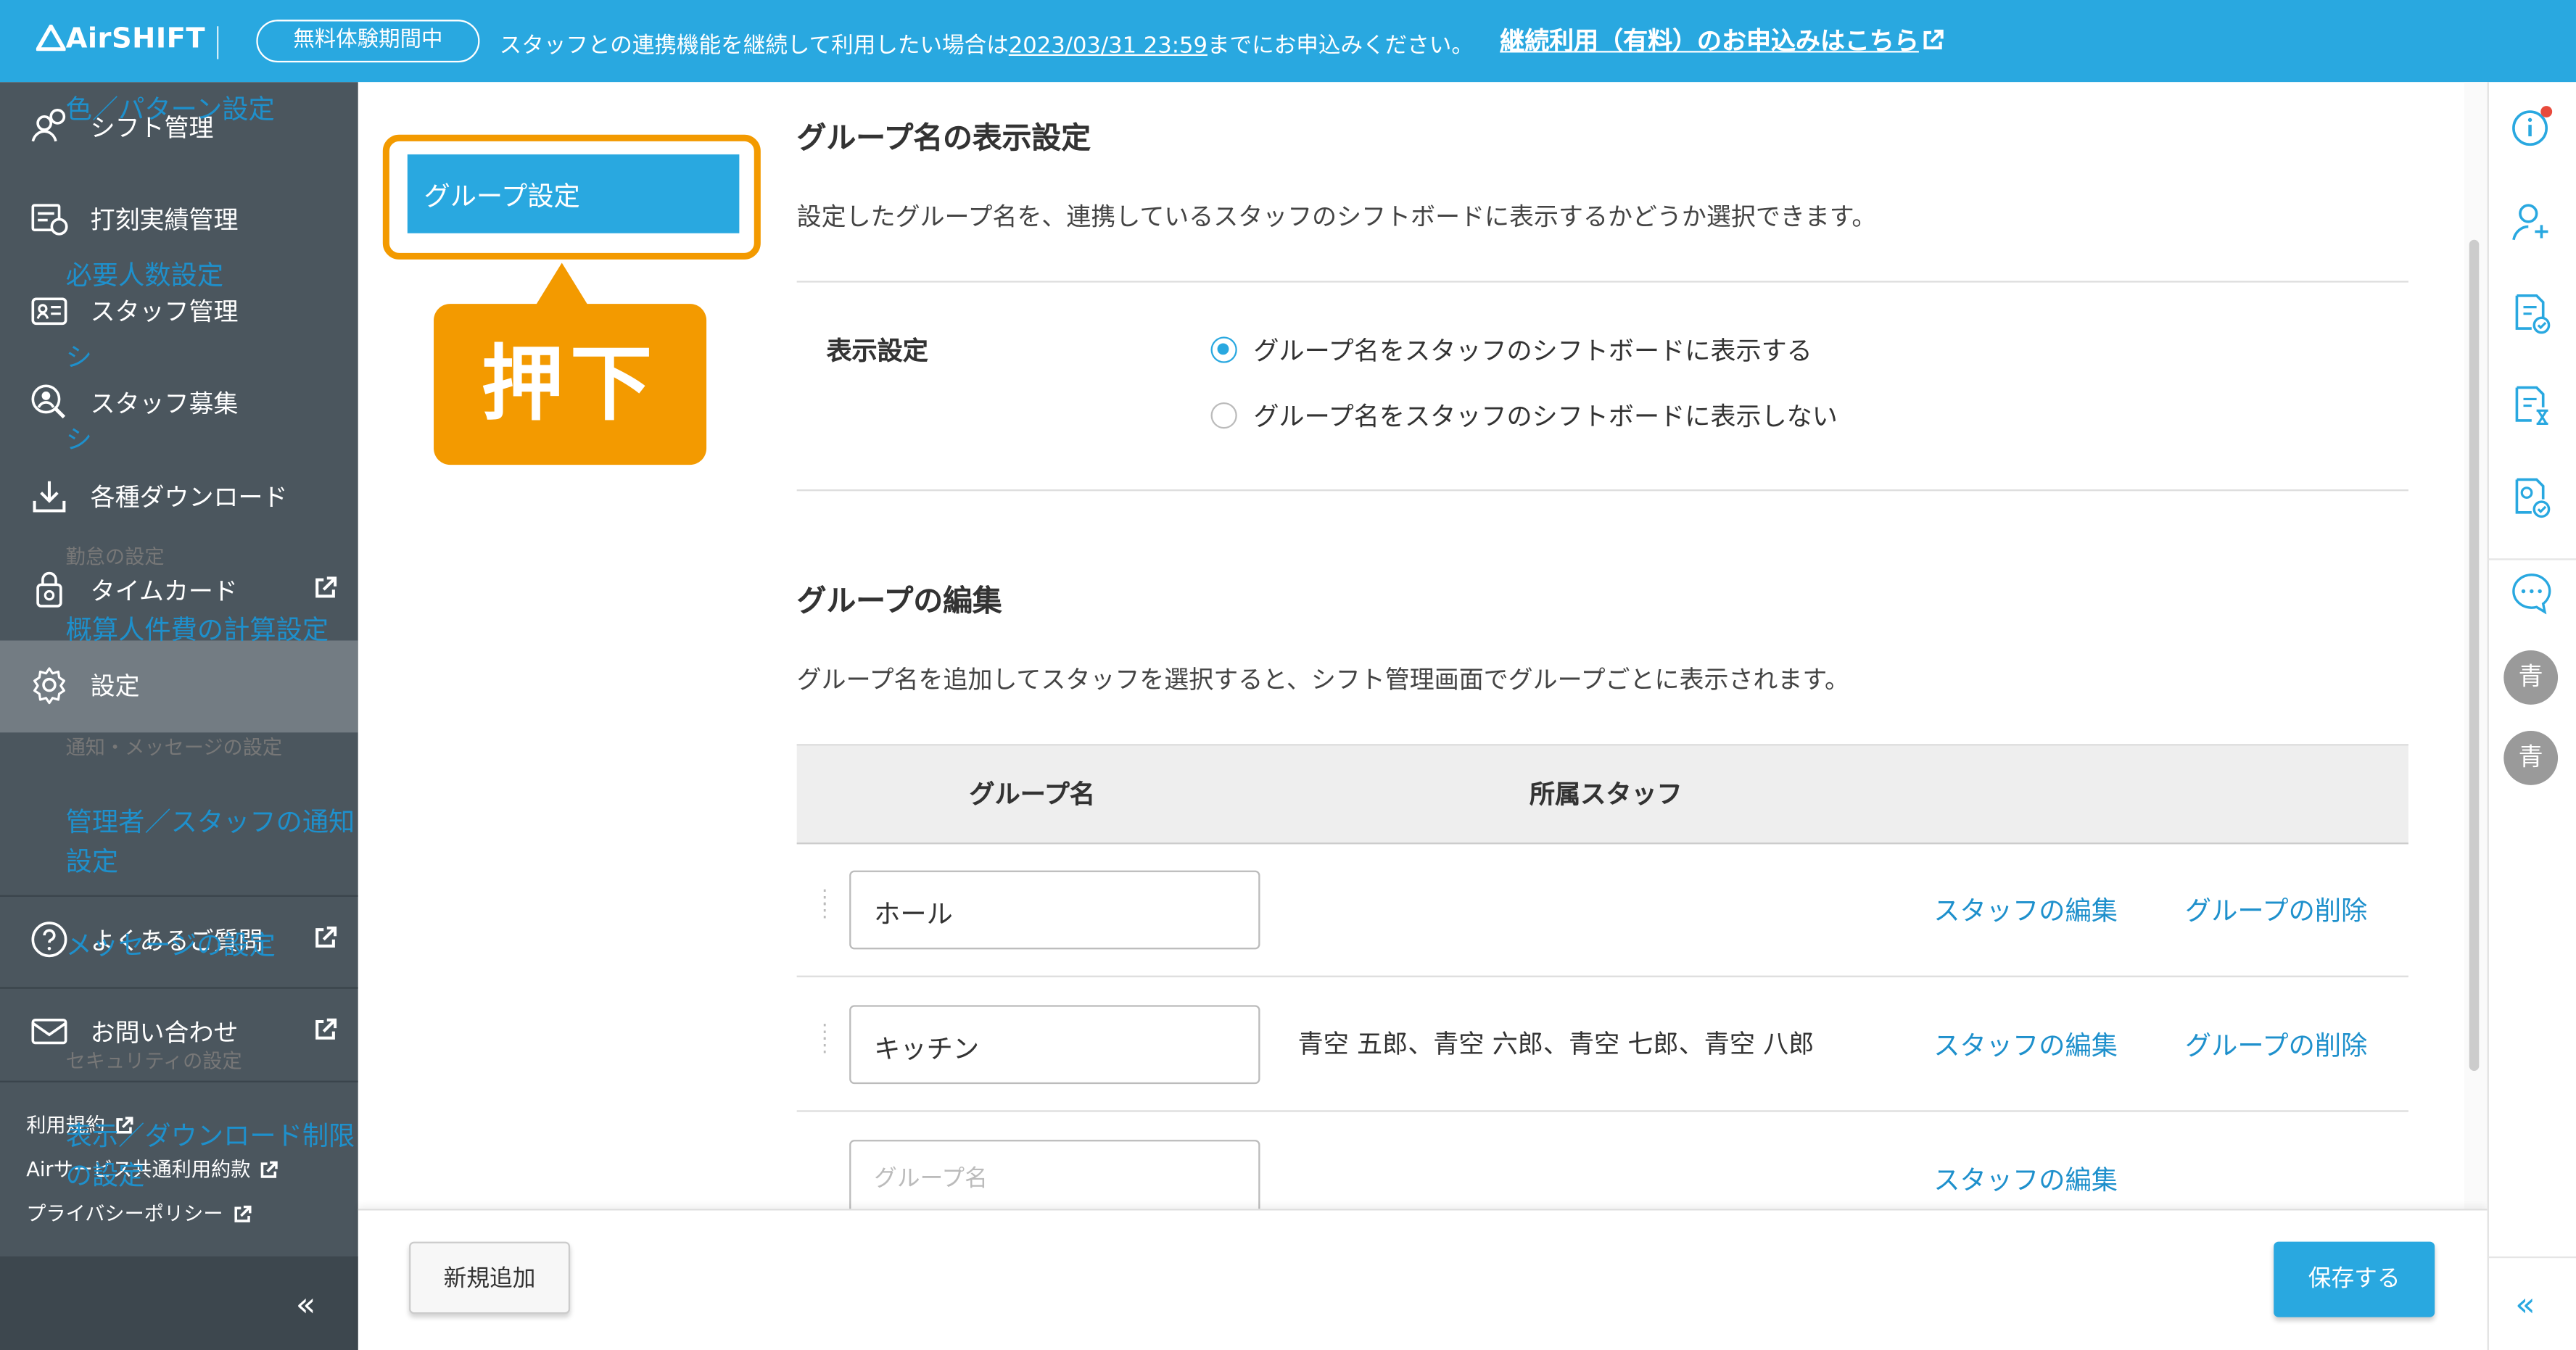  What do you see at coordinates (2531, 126) in the screenshot?
I see `info-icon` at bounding box center [2531, 126].